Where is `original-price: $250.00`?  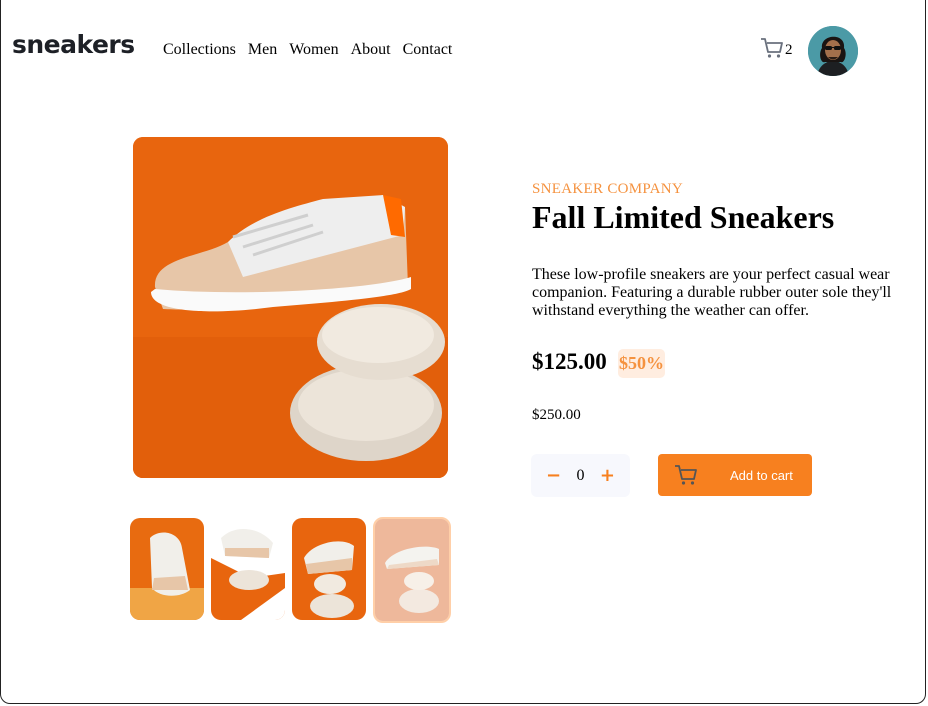
original-price: $250.00 is located at coordinates (556, 415).